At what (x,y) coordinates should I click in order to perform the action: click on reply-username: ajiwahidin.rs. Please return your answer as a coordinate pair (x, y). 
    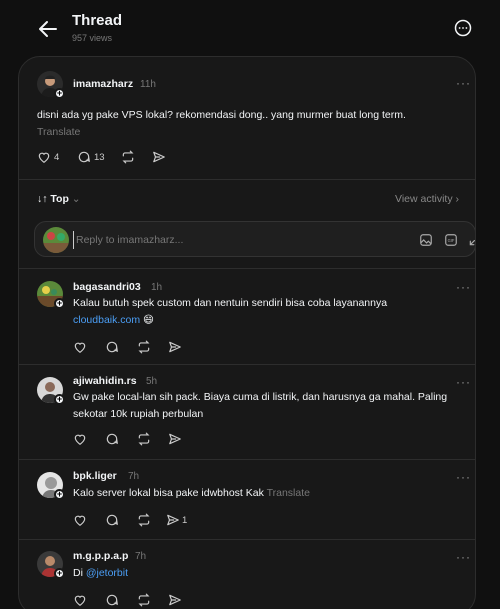
    Looking at the image, I should click on (105, 381).